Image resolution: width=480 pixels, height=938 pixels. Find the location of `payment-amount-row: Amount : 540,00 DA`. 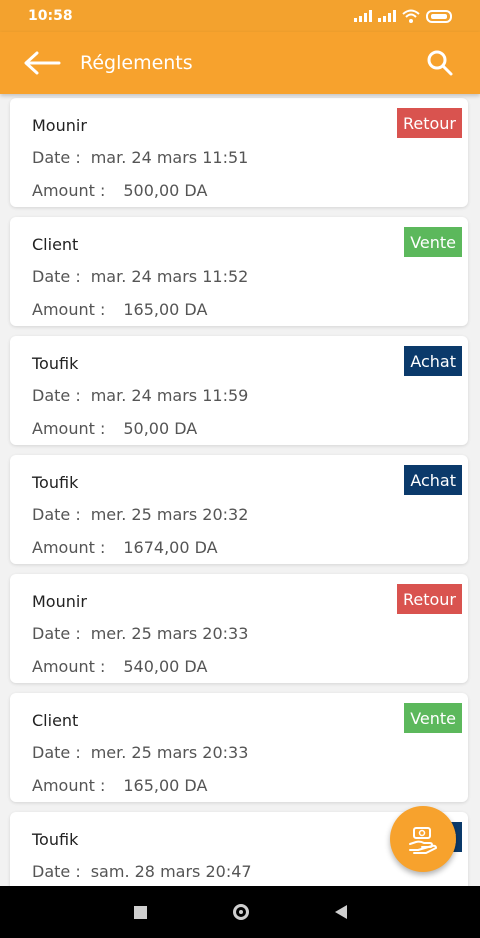

payment-amount-row: Amount : 540,00 DA is located at coordinates (119, 666).